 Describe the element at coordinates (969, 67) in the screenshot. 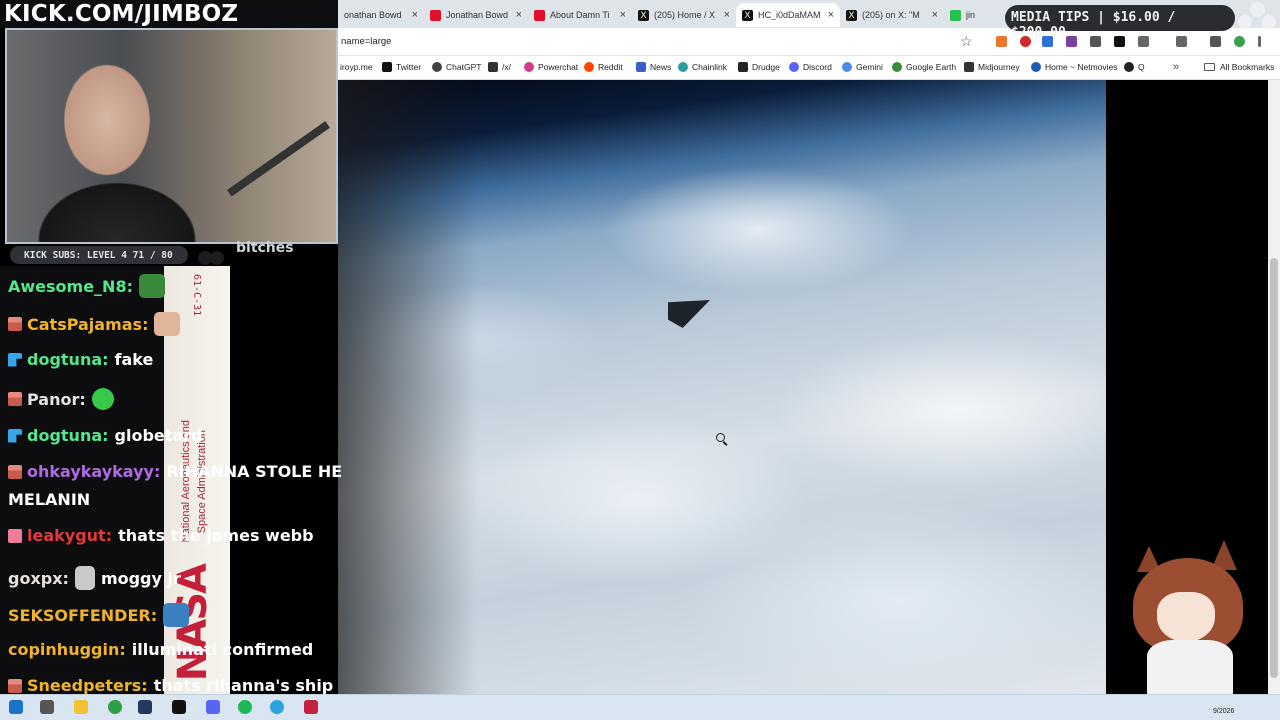

I see `midjourney-icon` at that location.